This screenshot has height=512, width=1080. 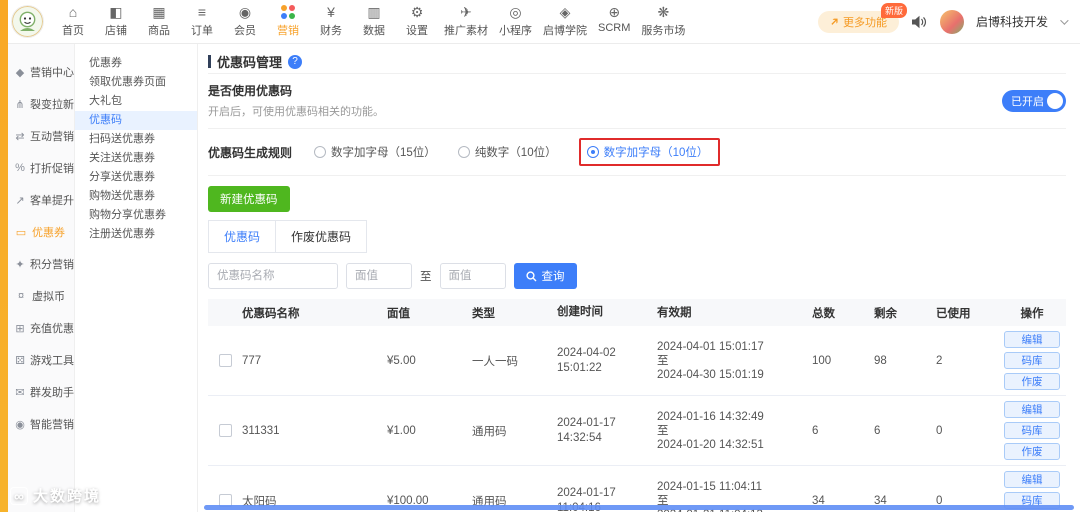 I want to click on toggle-status-label: 已开启, so click(x=1027, y=101).